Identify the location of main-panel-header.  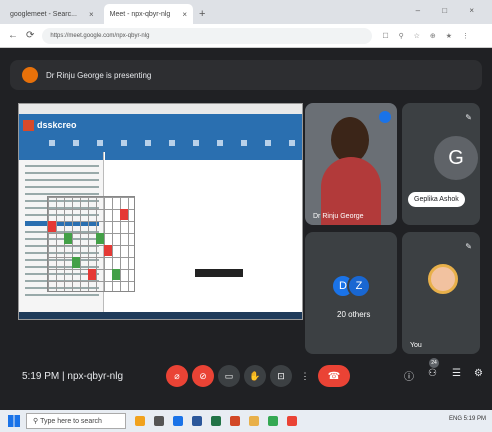
(203, 156).